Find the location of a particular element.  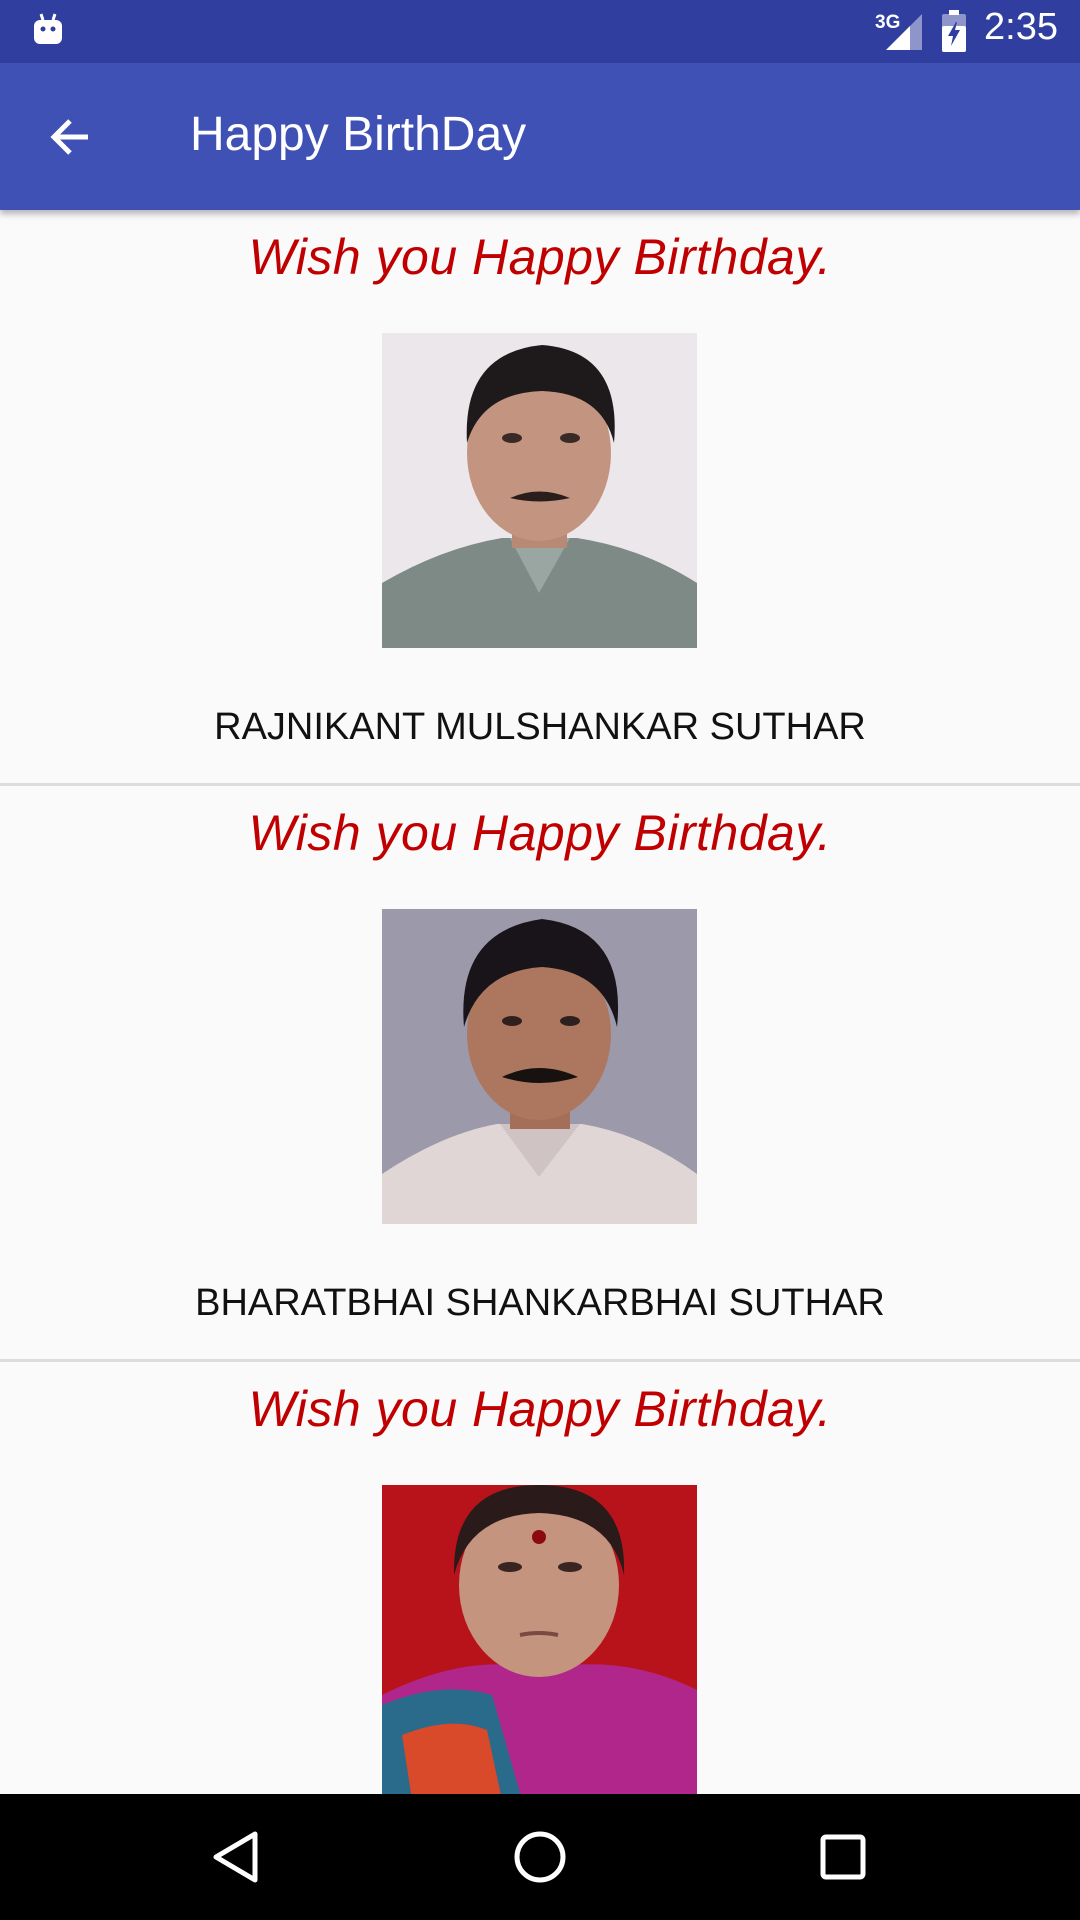

back-triangle-icon is located at coordinates (235, 1857).